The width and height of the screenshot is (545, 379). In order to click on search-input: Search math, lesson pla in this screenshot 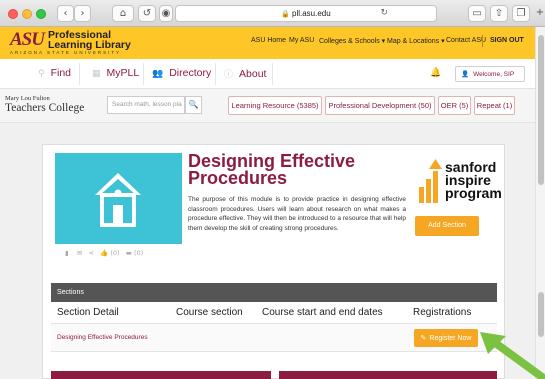, I will do `click(146, 105)`.